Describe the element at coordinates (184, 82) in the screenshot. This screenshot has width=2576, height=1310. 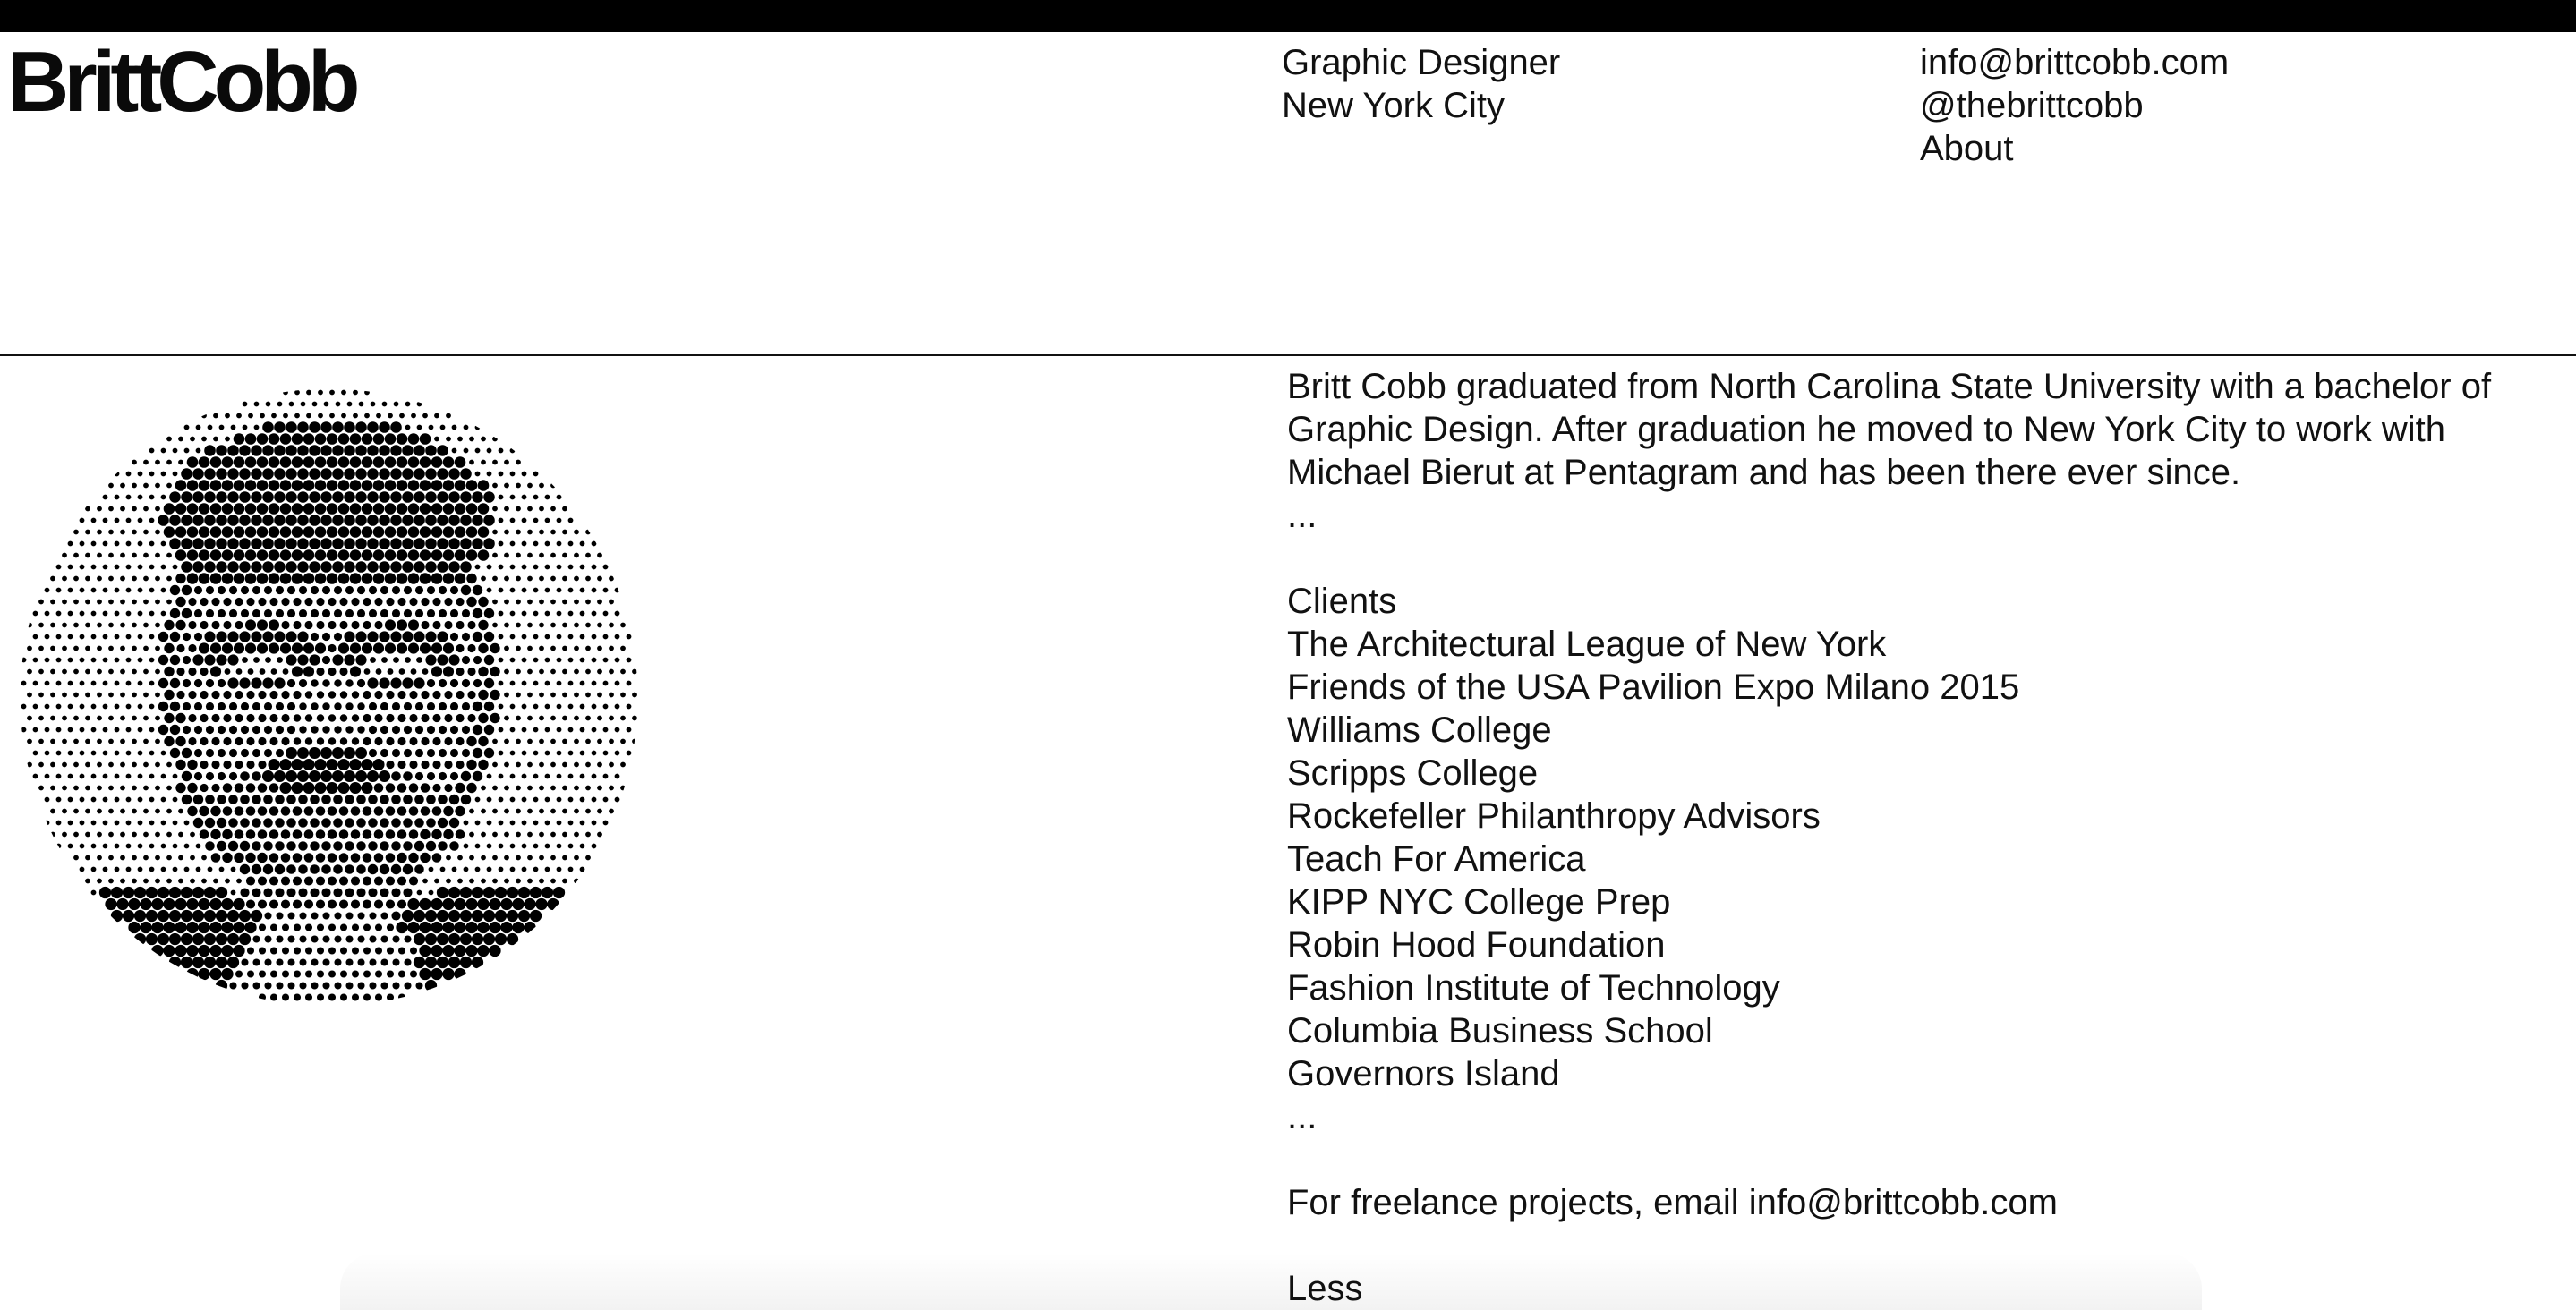
I see `site-logo: BrittCobb` at that location.